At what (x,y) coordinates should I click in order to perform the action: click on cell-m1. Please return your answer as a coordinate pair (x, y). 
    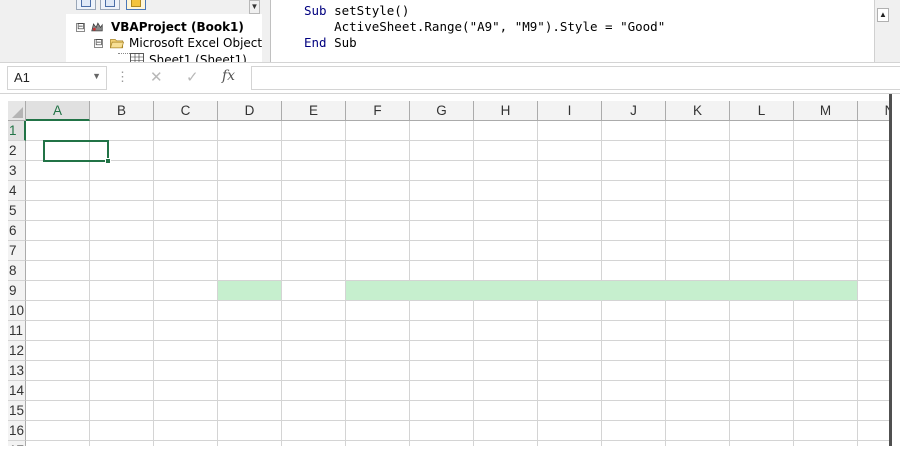
    Looking at the image, I should click on (826, 131).